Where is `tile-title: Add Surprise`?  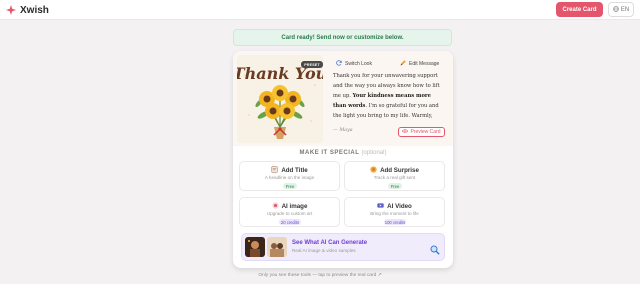
tile-title: Add Surprise is located at coordinates (394, 170).